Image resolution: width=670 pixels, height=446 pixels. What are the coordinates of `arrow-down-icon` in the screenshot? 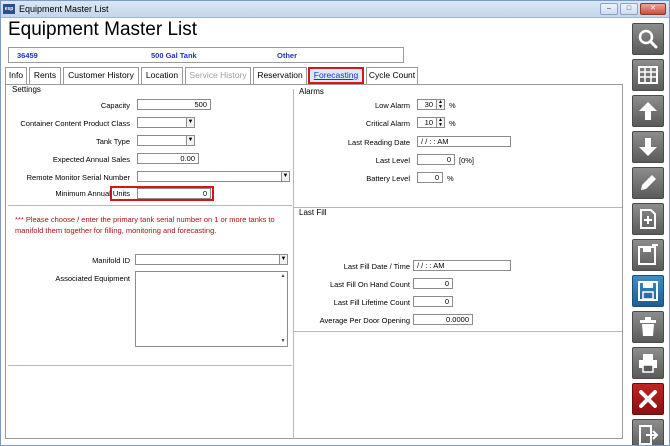 It's located at (648, 147).